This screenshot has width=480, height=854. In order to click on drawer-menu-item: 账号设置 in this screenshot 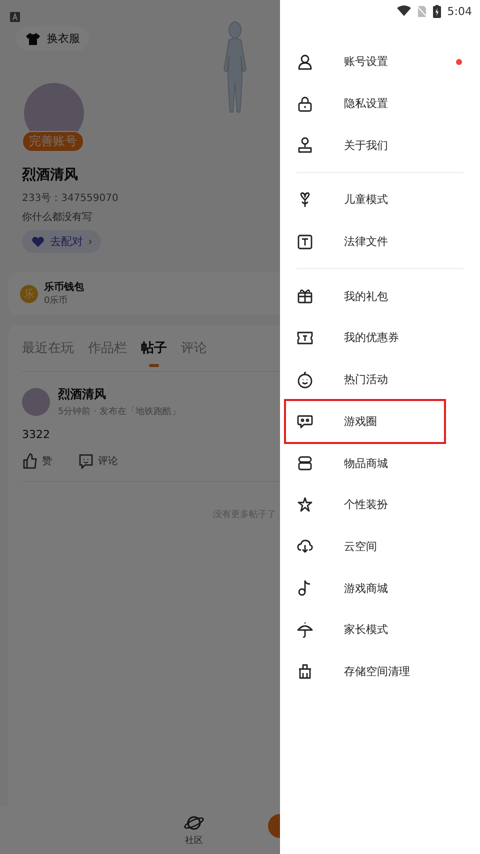, I will do `click(380, 62)`.